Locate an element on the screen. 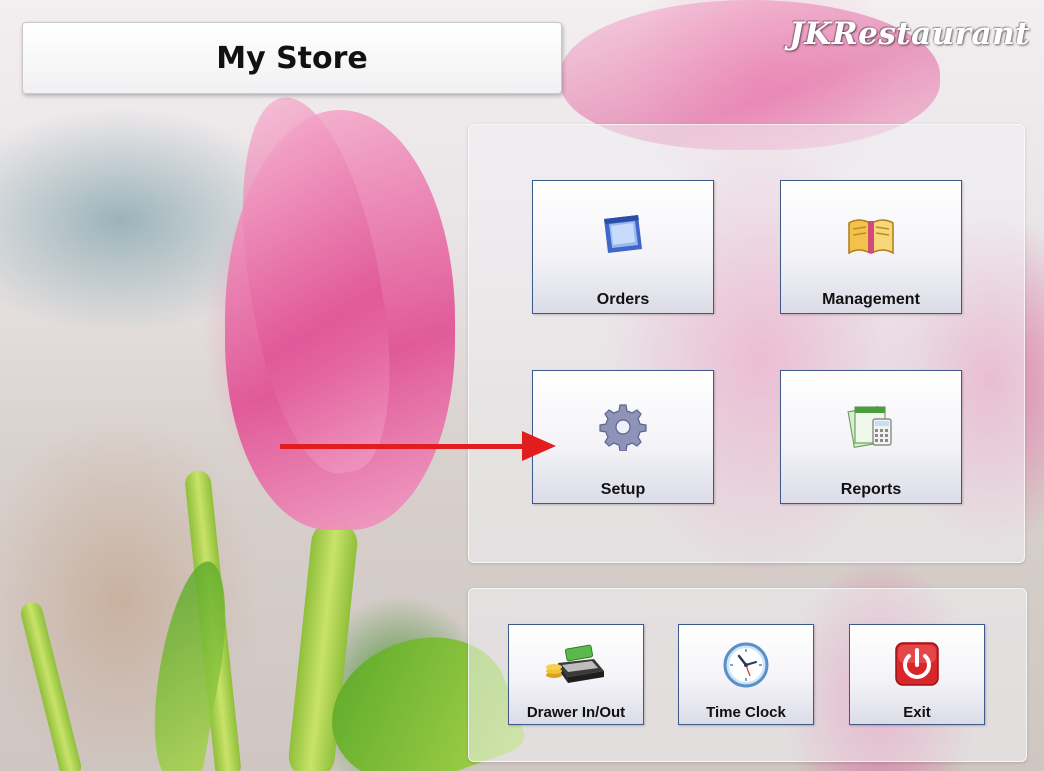 Image resolution: width=1044 pixels, height=771 pixels. tulip-stem is located at coordinates (51, 685).